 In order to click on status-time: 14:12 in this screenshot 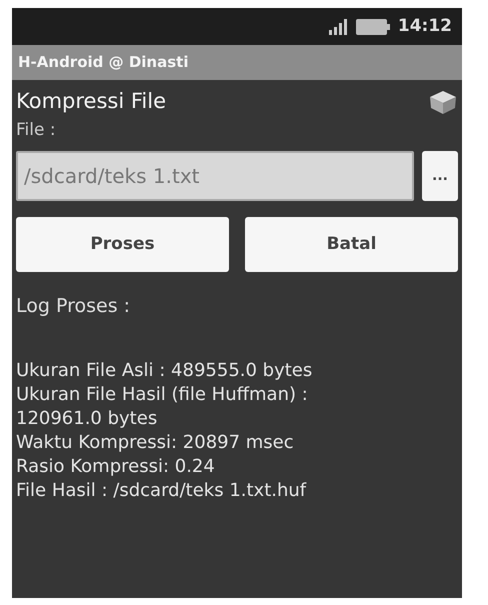, I will do `click(425, 26)`.